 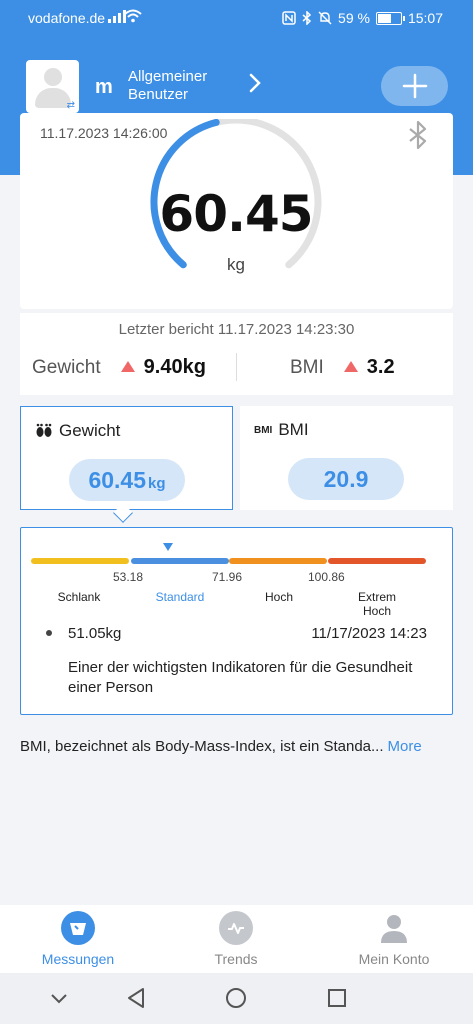 I want to click on chevron-down-icon, so click(x=59, y=998).